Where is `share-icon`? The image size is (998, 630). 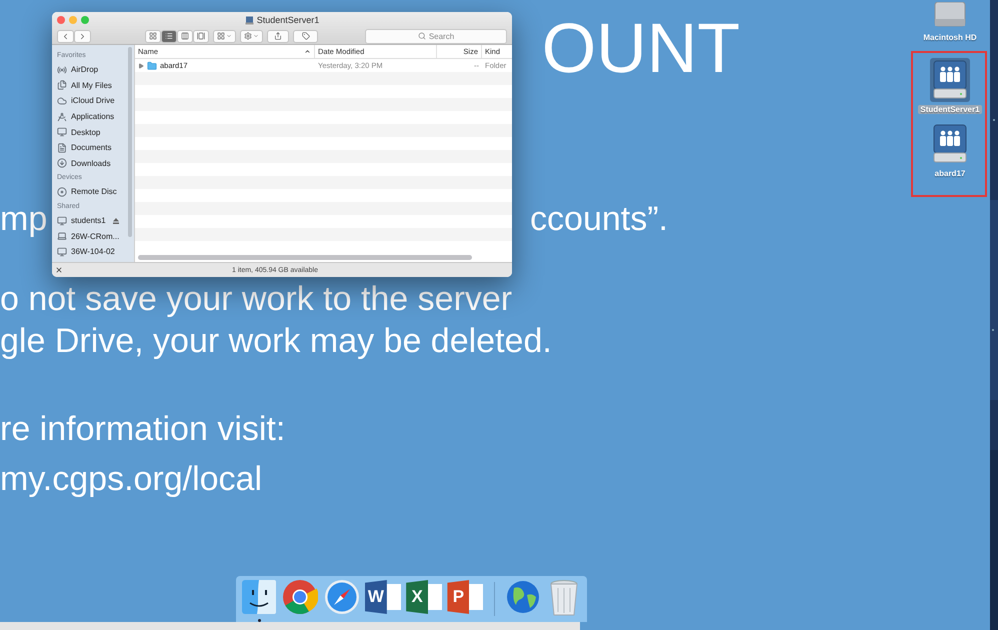
share-icon is located at coordinates (278, 36).